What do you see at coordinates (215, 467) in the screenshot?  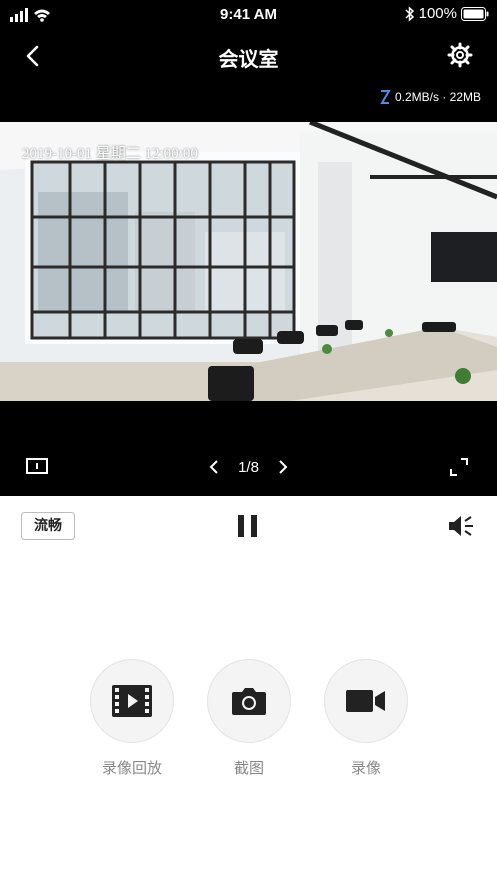 I see `chevron-left-icon` at bounding box center [215, 467].